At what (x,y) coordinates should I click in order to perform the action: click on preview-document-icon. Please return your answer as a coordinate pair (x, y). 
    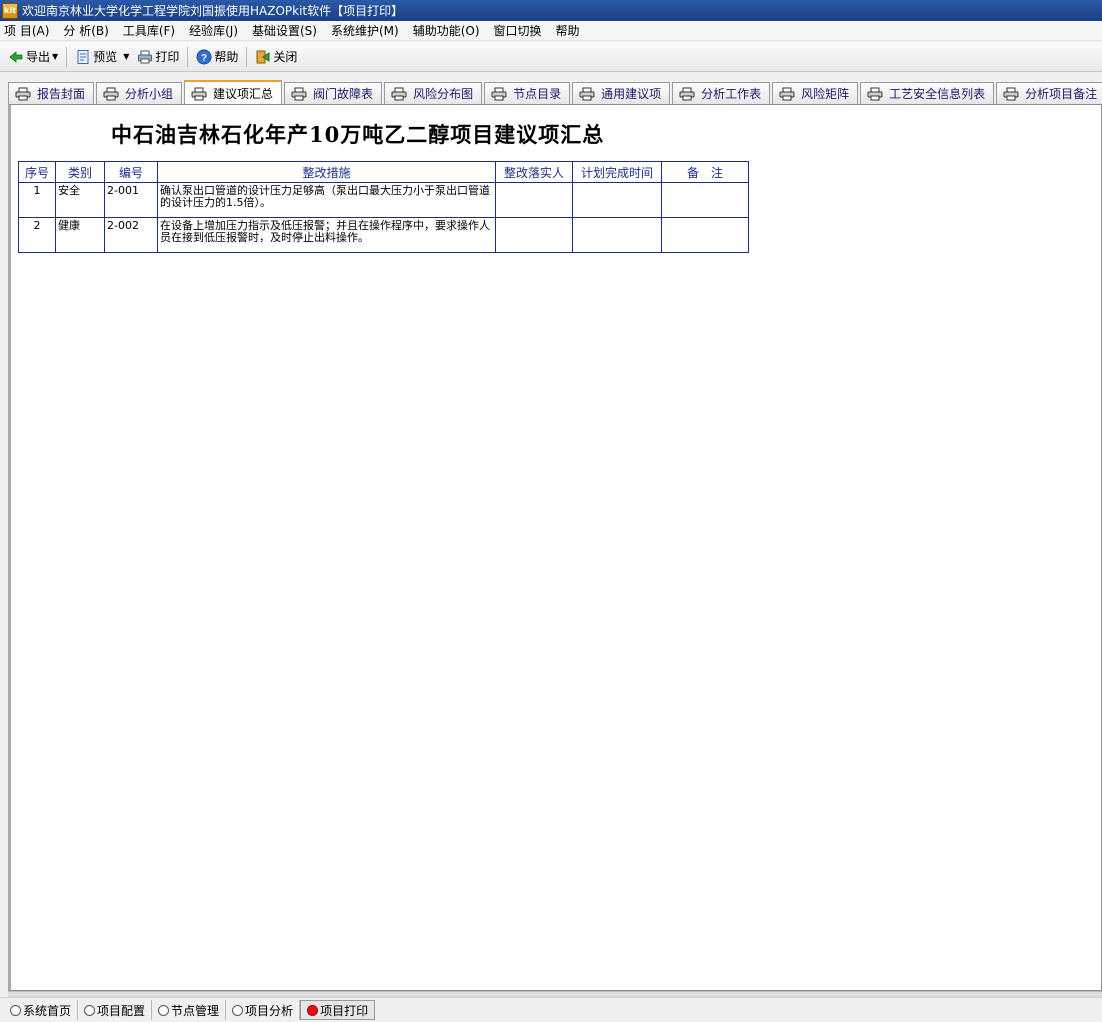
    Looking at the image, I should click on (83, 57).